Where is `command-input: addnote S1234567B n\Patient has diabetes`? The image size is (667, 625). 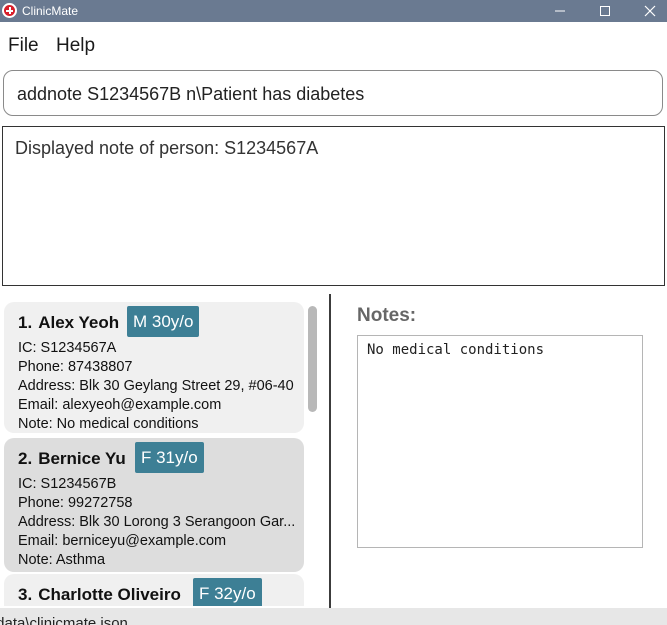 command-input: addnote S1234567B n\Patient has diabetes is located at coordinates (333, 93).